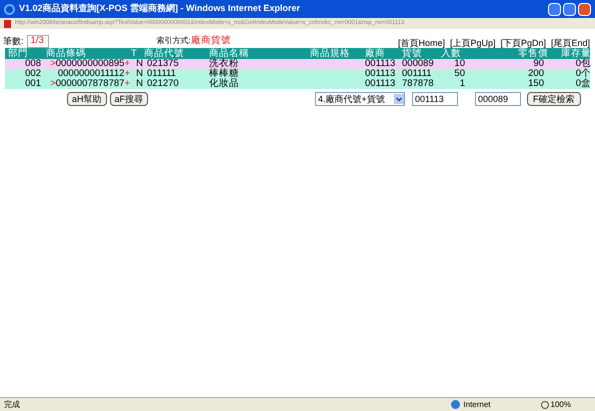 This screenshot has width=595, height=411. What do you see at coordinates (12, 404) in the screenshot?
I see `status-text: 完成` at bounding box center [12, 404].